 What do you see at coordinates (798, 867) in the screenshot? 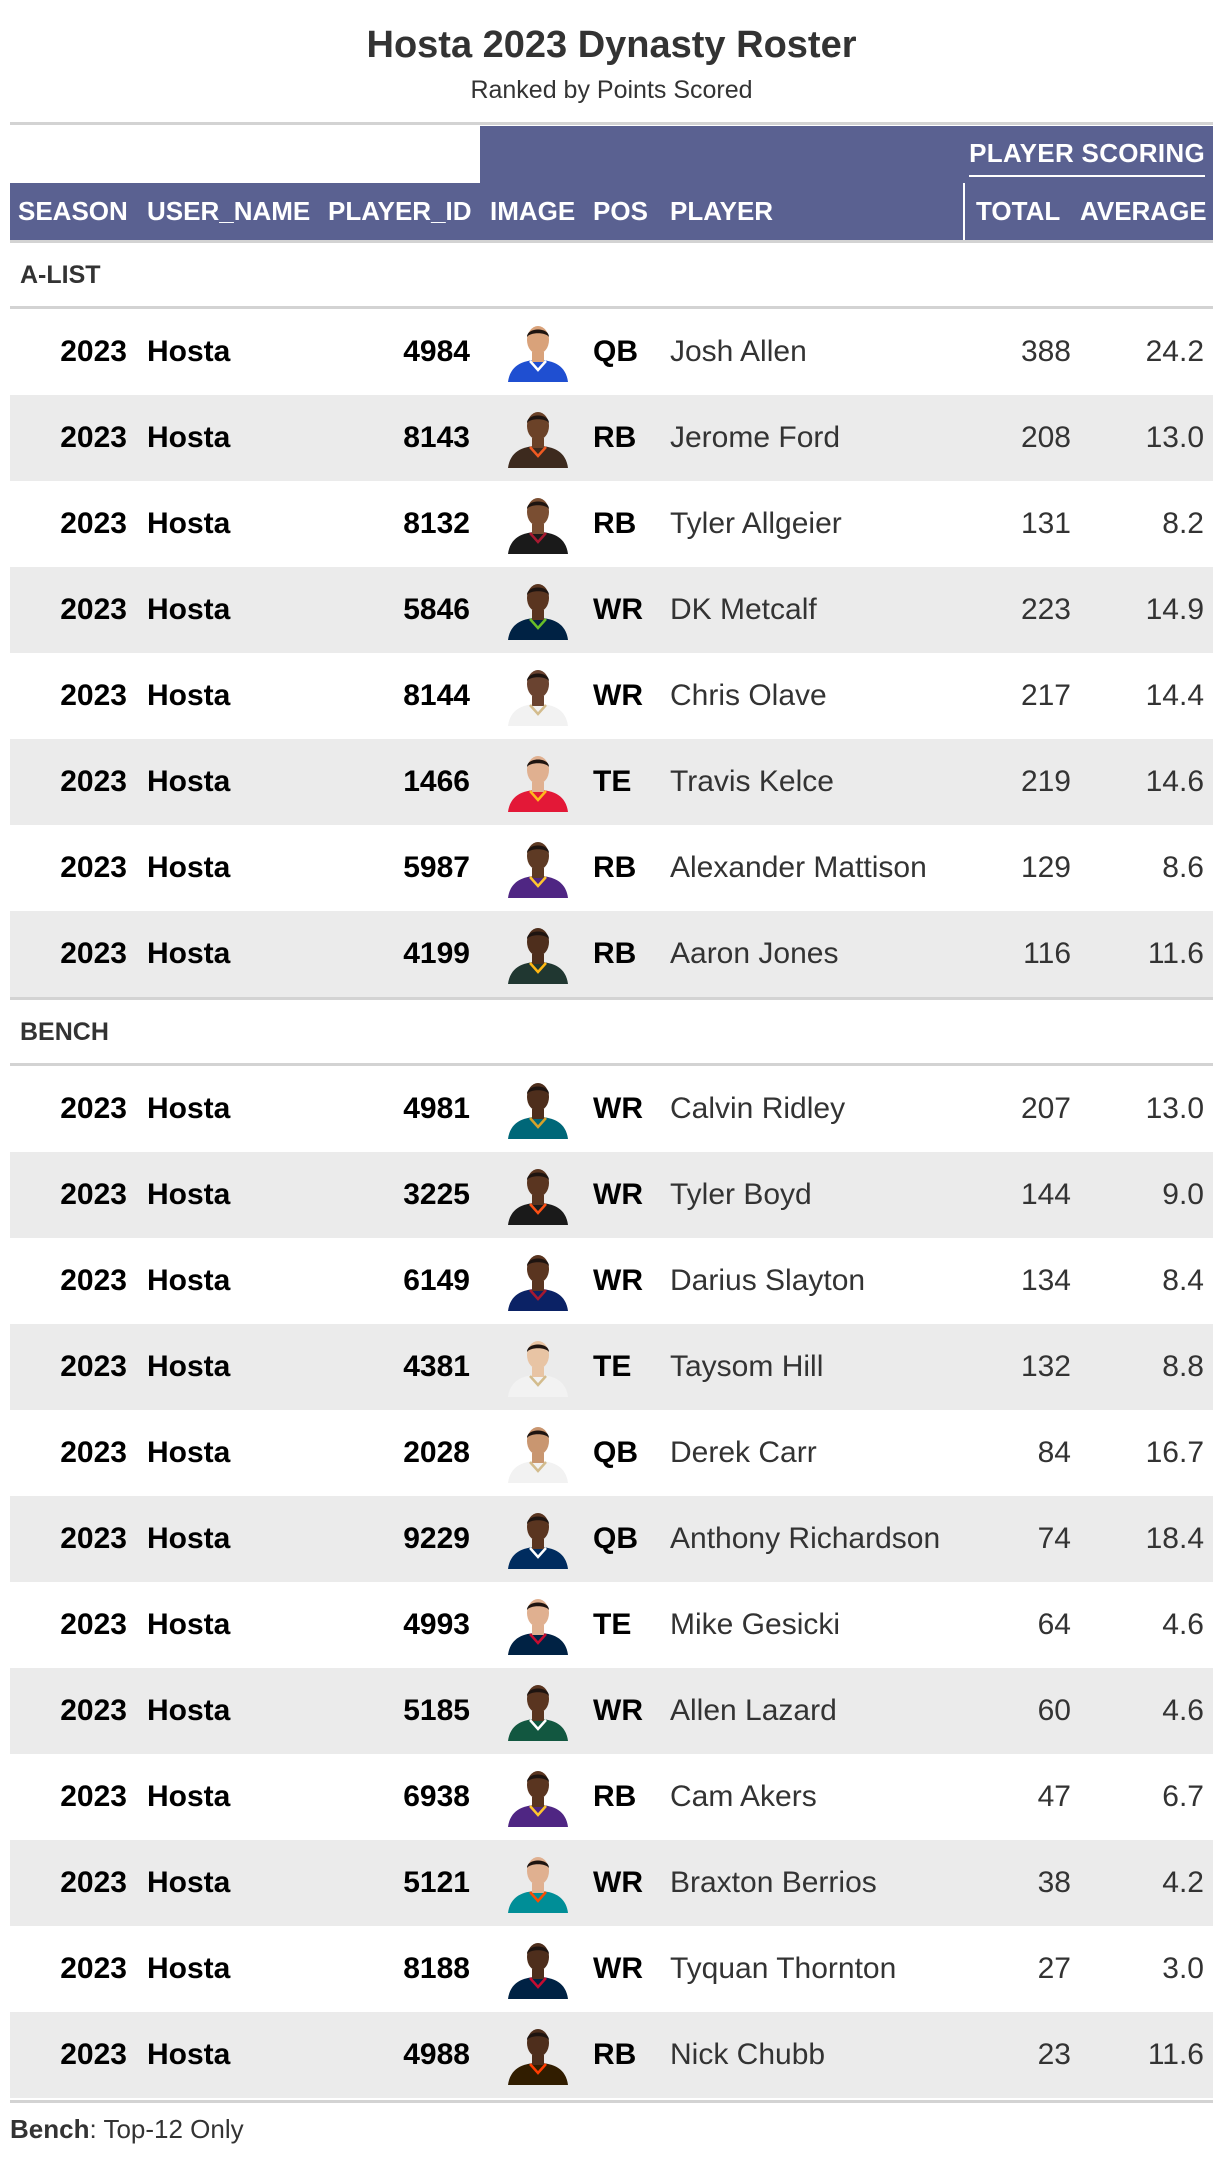
I see `player-name-cell: Alexander Mattison` at bounding box center [798, 867].